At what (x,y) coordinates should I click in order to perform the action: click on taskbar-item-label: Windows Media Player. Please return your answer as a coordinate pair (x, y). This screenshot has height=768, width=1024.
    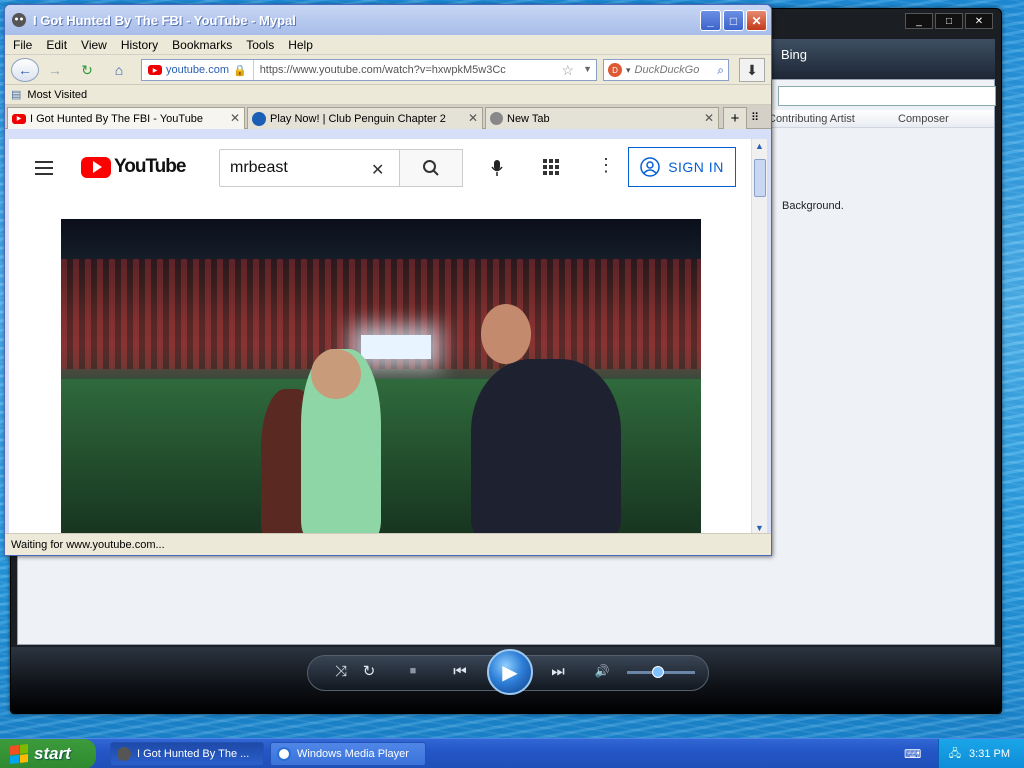
    Looking at the image, I should click on (353, 754).